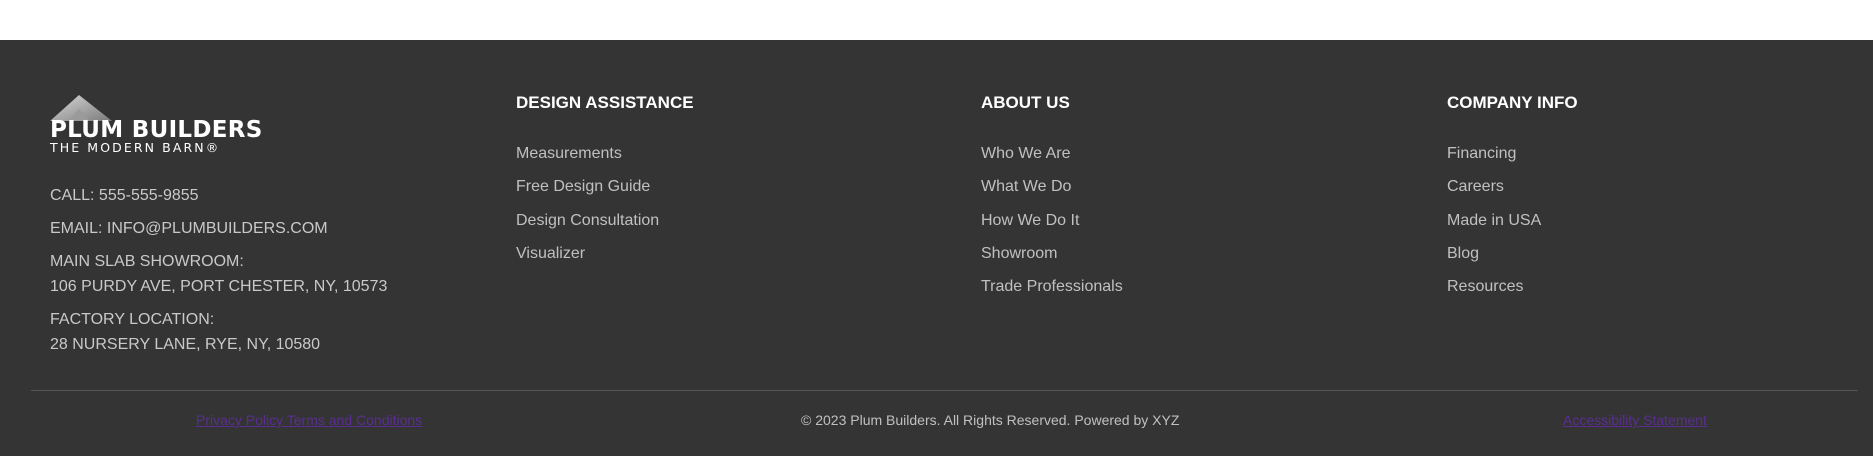  I want to click on factory-address: 28 NURSERY LANE, RYE, NY, 10580, so click(185, 344).